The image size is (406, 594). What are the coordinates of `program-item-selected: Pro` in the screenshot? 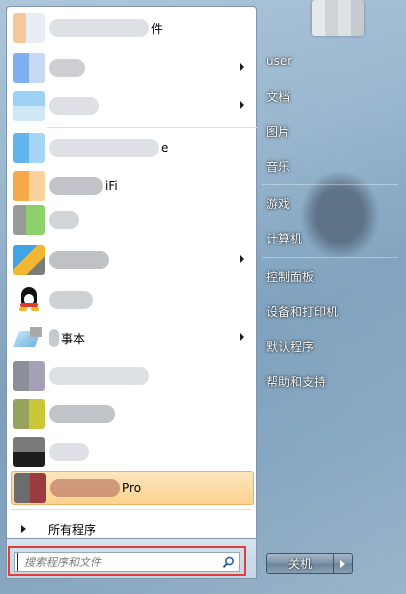 It's located at (132, 488).